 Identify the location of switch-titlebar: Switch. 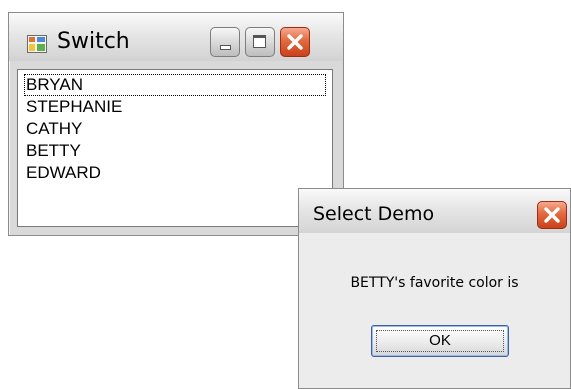
(176, 37).